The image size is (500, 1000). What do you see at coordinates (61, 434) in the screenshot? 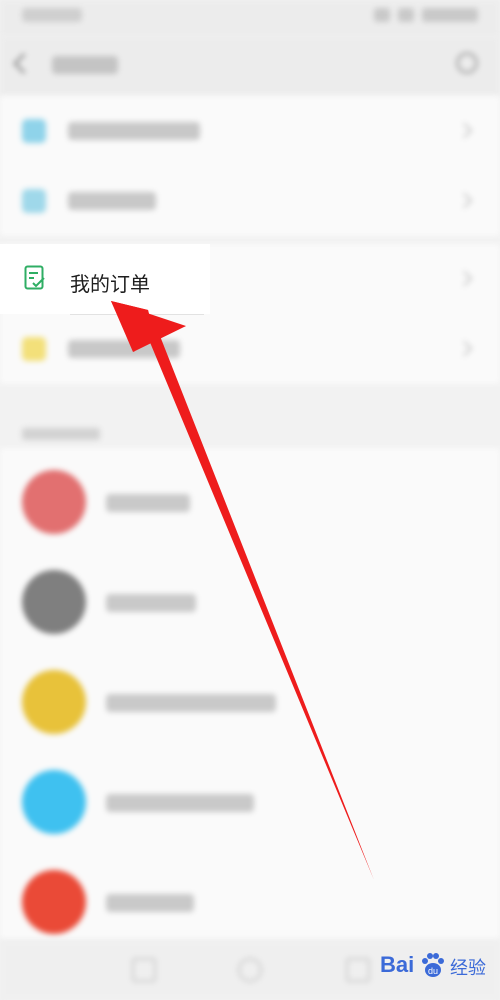
I see `section-header` at bounding box center [61, 434].